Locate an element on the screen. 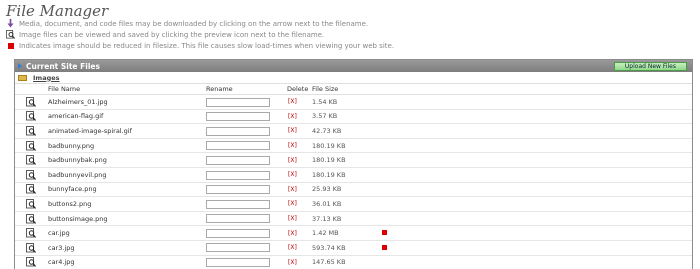 Image resolution: width=700 pixels, height=269 pixels. file-name: buttonsimage.png is located at coordinates (78, 218).